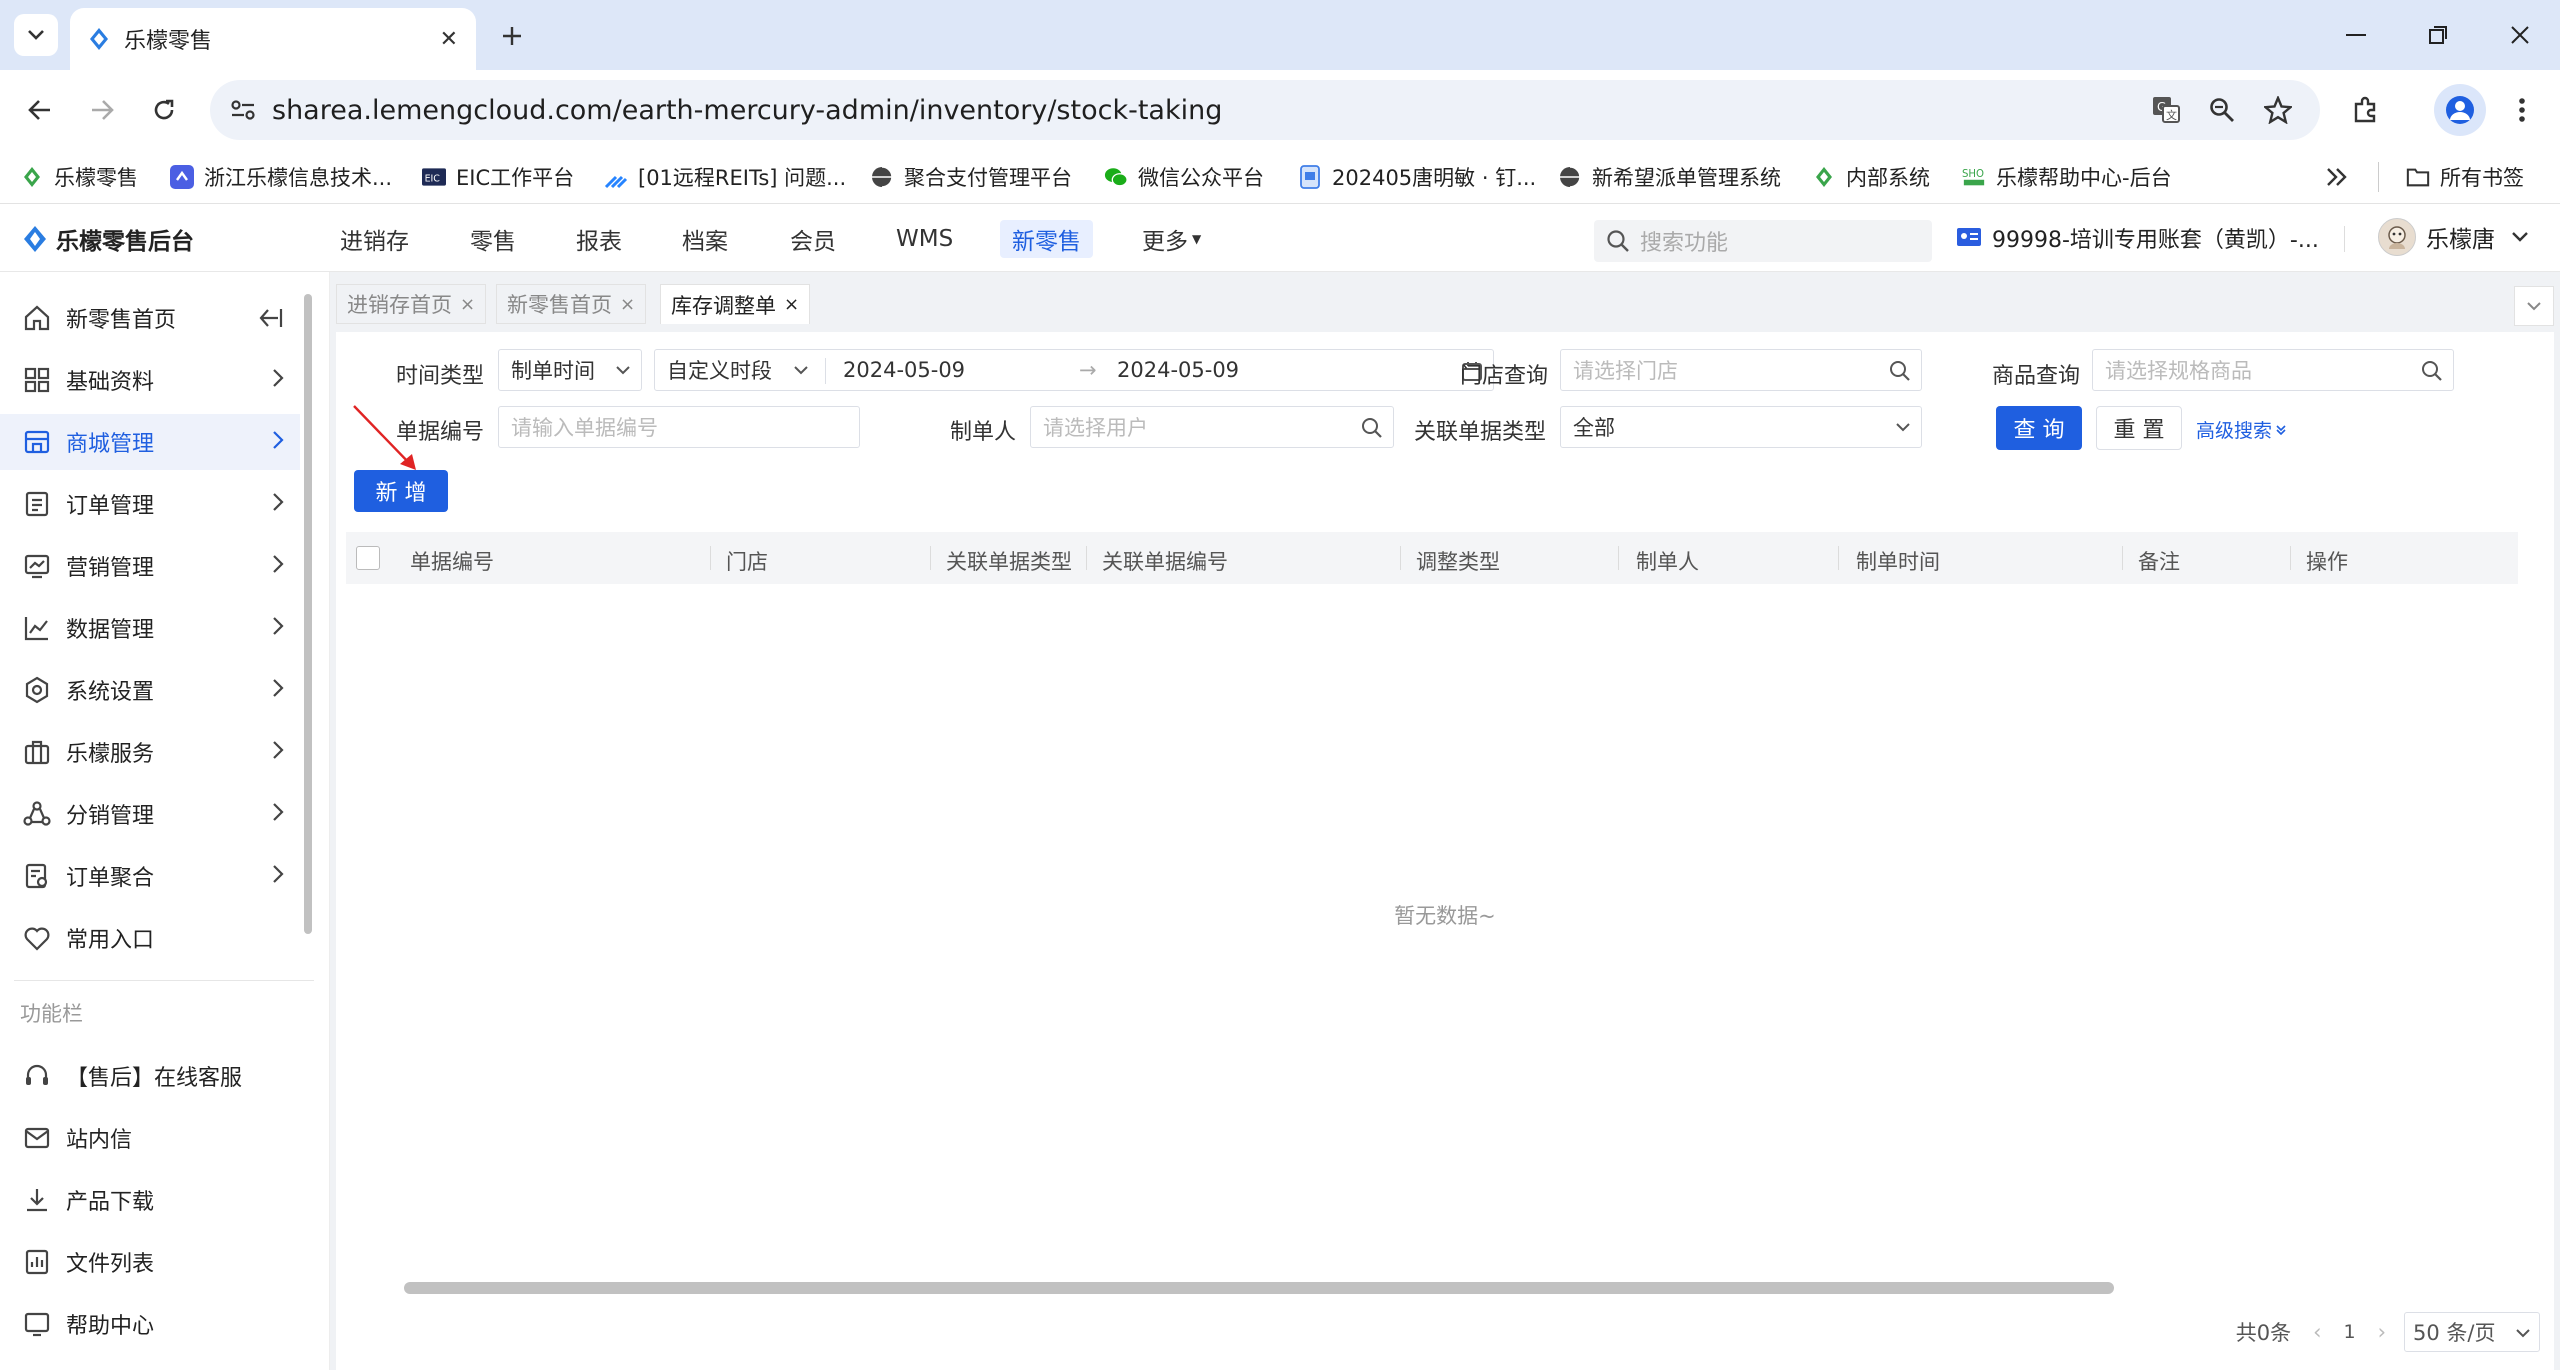 Image resolution: width=2560 pixels, height=1370 pixels. I want to click on more-bookmarks-button, so click(2337, 177).